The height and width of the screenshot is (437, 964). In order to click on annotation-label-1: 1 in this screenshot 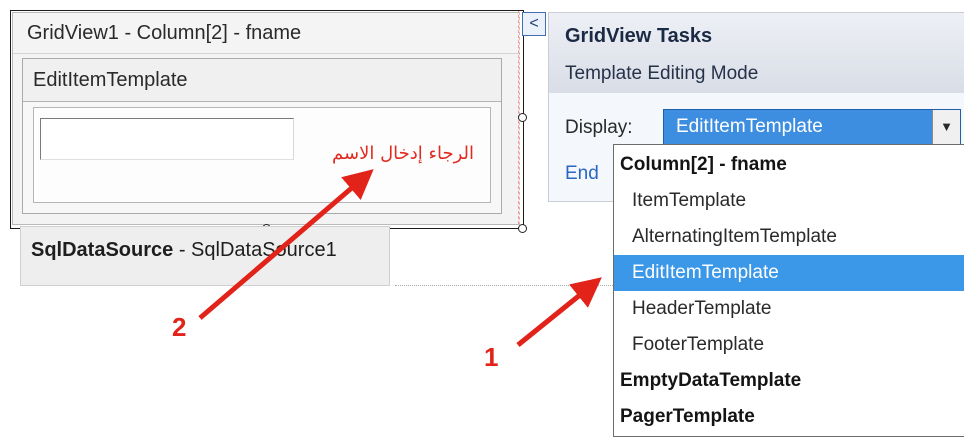, I will do `click(491, 357)`.